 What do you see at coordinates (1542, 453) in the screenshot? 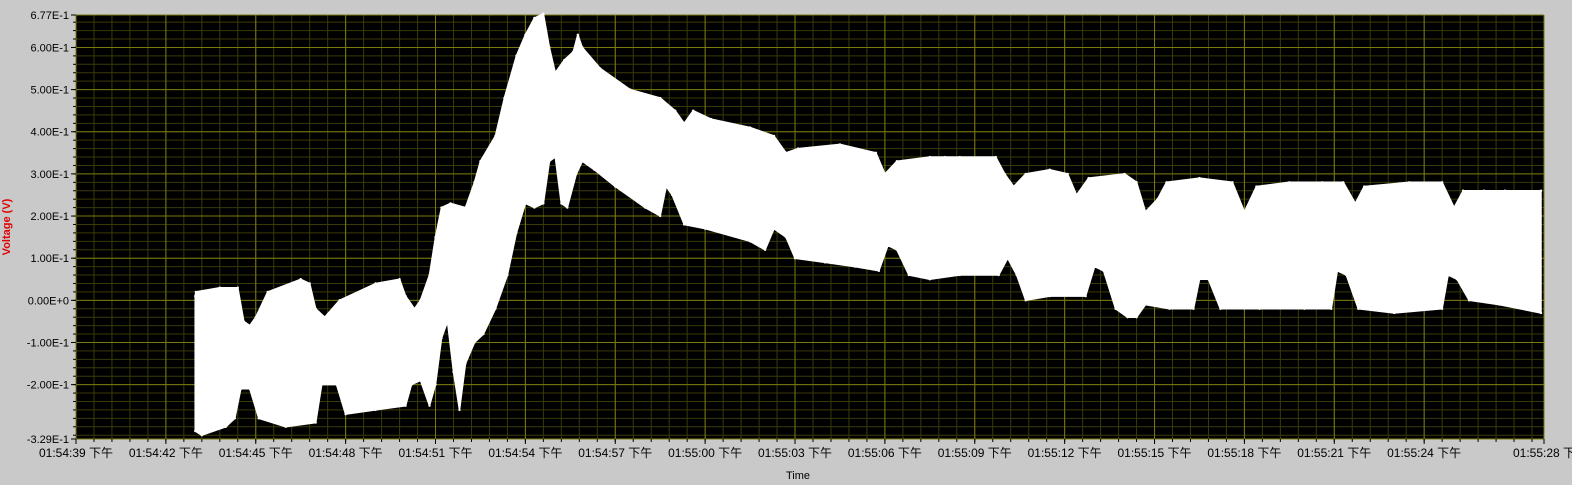
I see `x-tick-label: 01:55:28 下` at bounding box center [1542, 453].